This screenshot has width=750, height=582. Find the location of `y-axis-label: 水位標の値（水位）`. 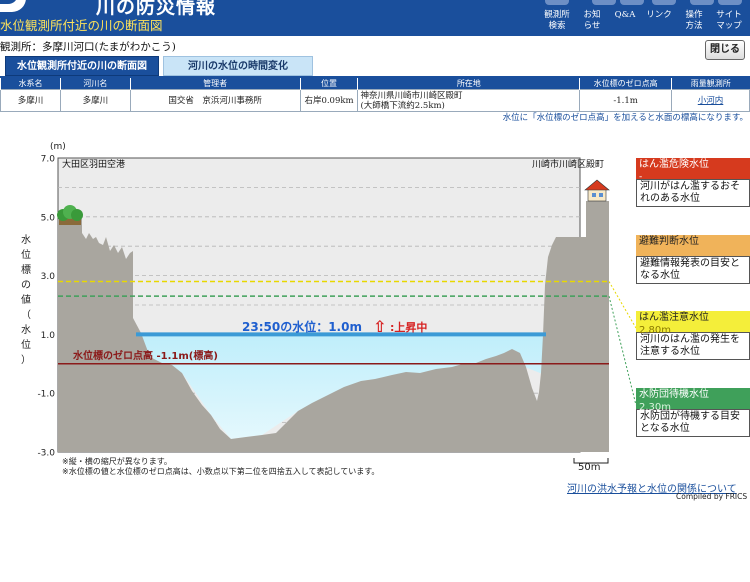

y-axis-label: 水位標の値（水位） is located at coordinates (26, 300).